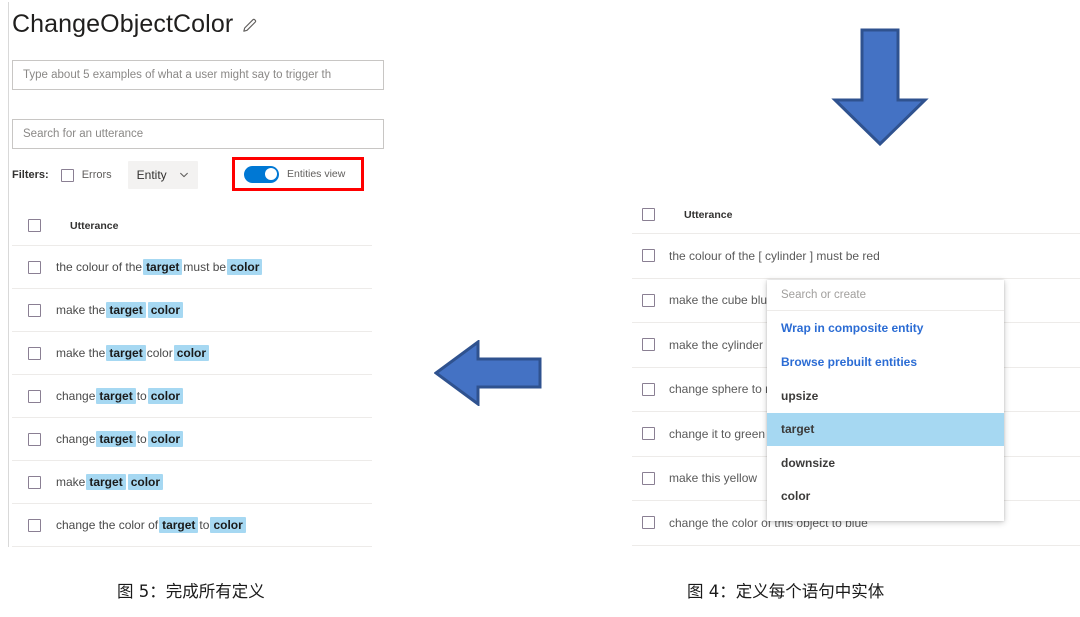 This screenshot has height=617, width=1080. What do you see at coordinates (316, 174) in the screenshot?
I see `entities-view-toggle-label: Entities view` at bounding box center [316, 174].